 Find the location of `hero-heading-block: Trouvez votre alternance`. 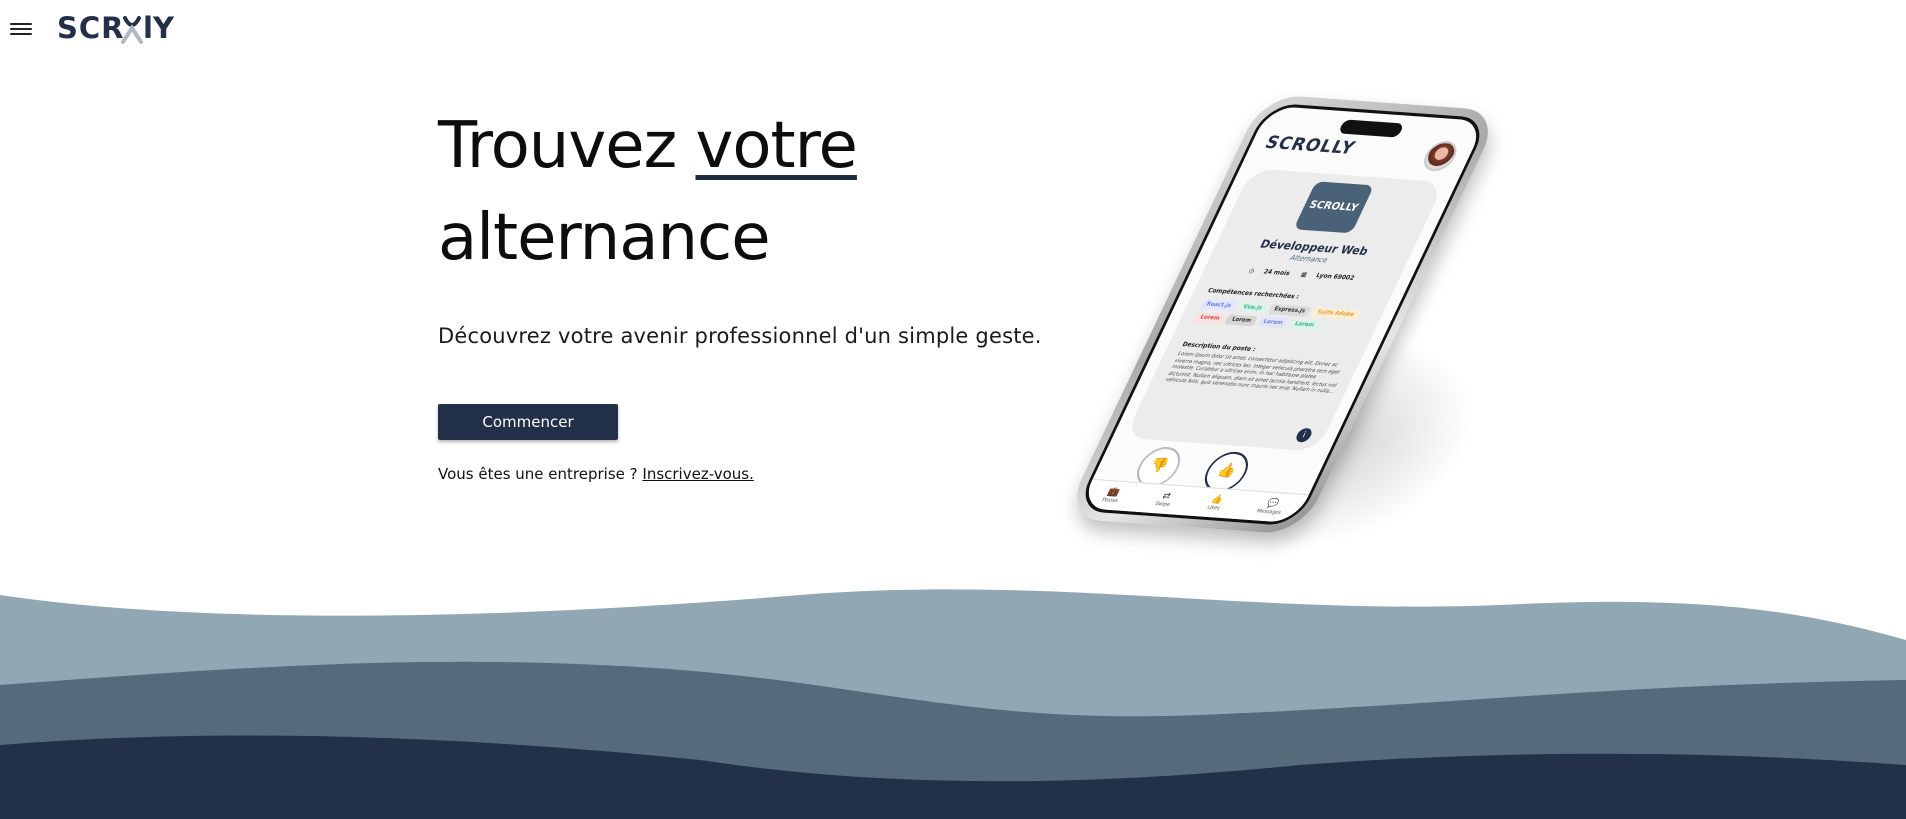

hero-heading-block: Trouvez votre alternance is located at coordinates (738, 192).